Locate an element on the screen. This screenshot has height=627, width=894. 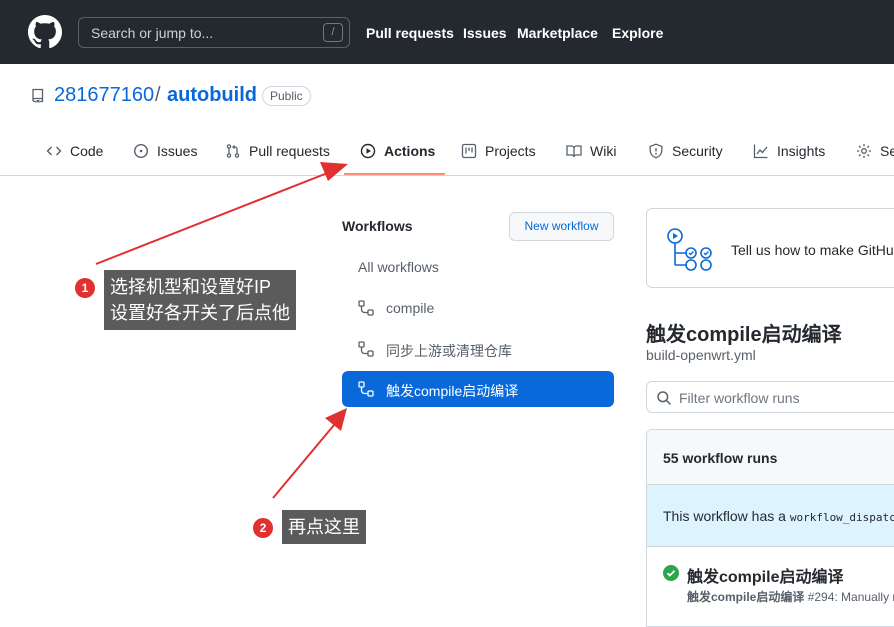
tab-label: Wiki is located at coordinates (603, 151).